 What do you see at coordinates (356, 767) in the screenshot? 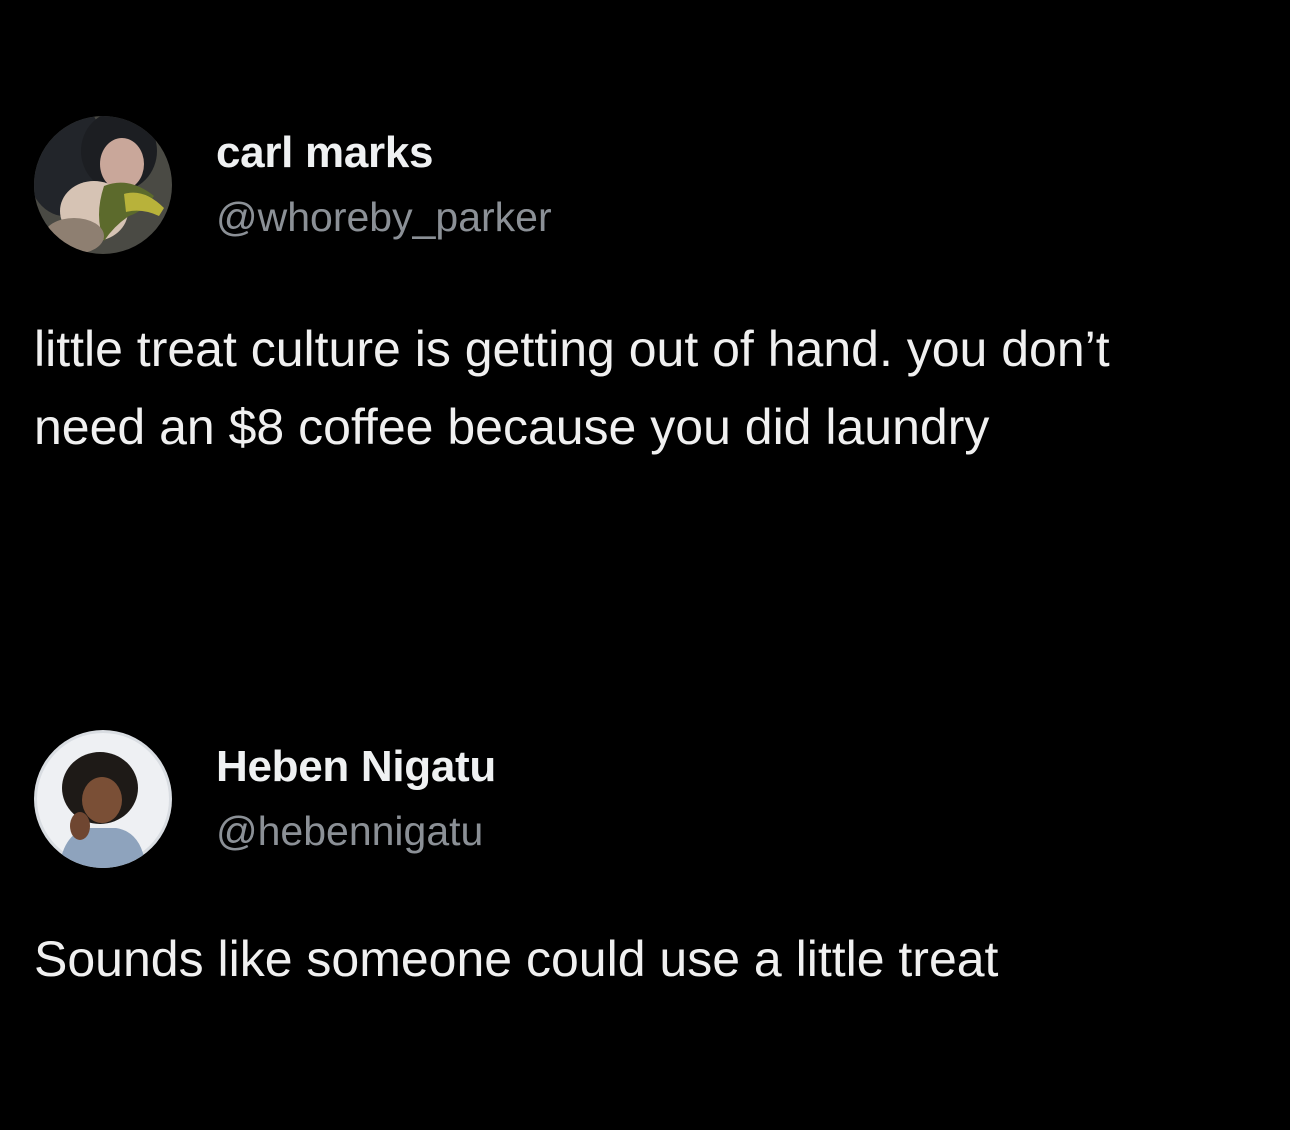
I see `display-name: Heben Nigatu` at bounding box center [356, 767].